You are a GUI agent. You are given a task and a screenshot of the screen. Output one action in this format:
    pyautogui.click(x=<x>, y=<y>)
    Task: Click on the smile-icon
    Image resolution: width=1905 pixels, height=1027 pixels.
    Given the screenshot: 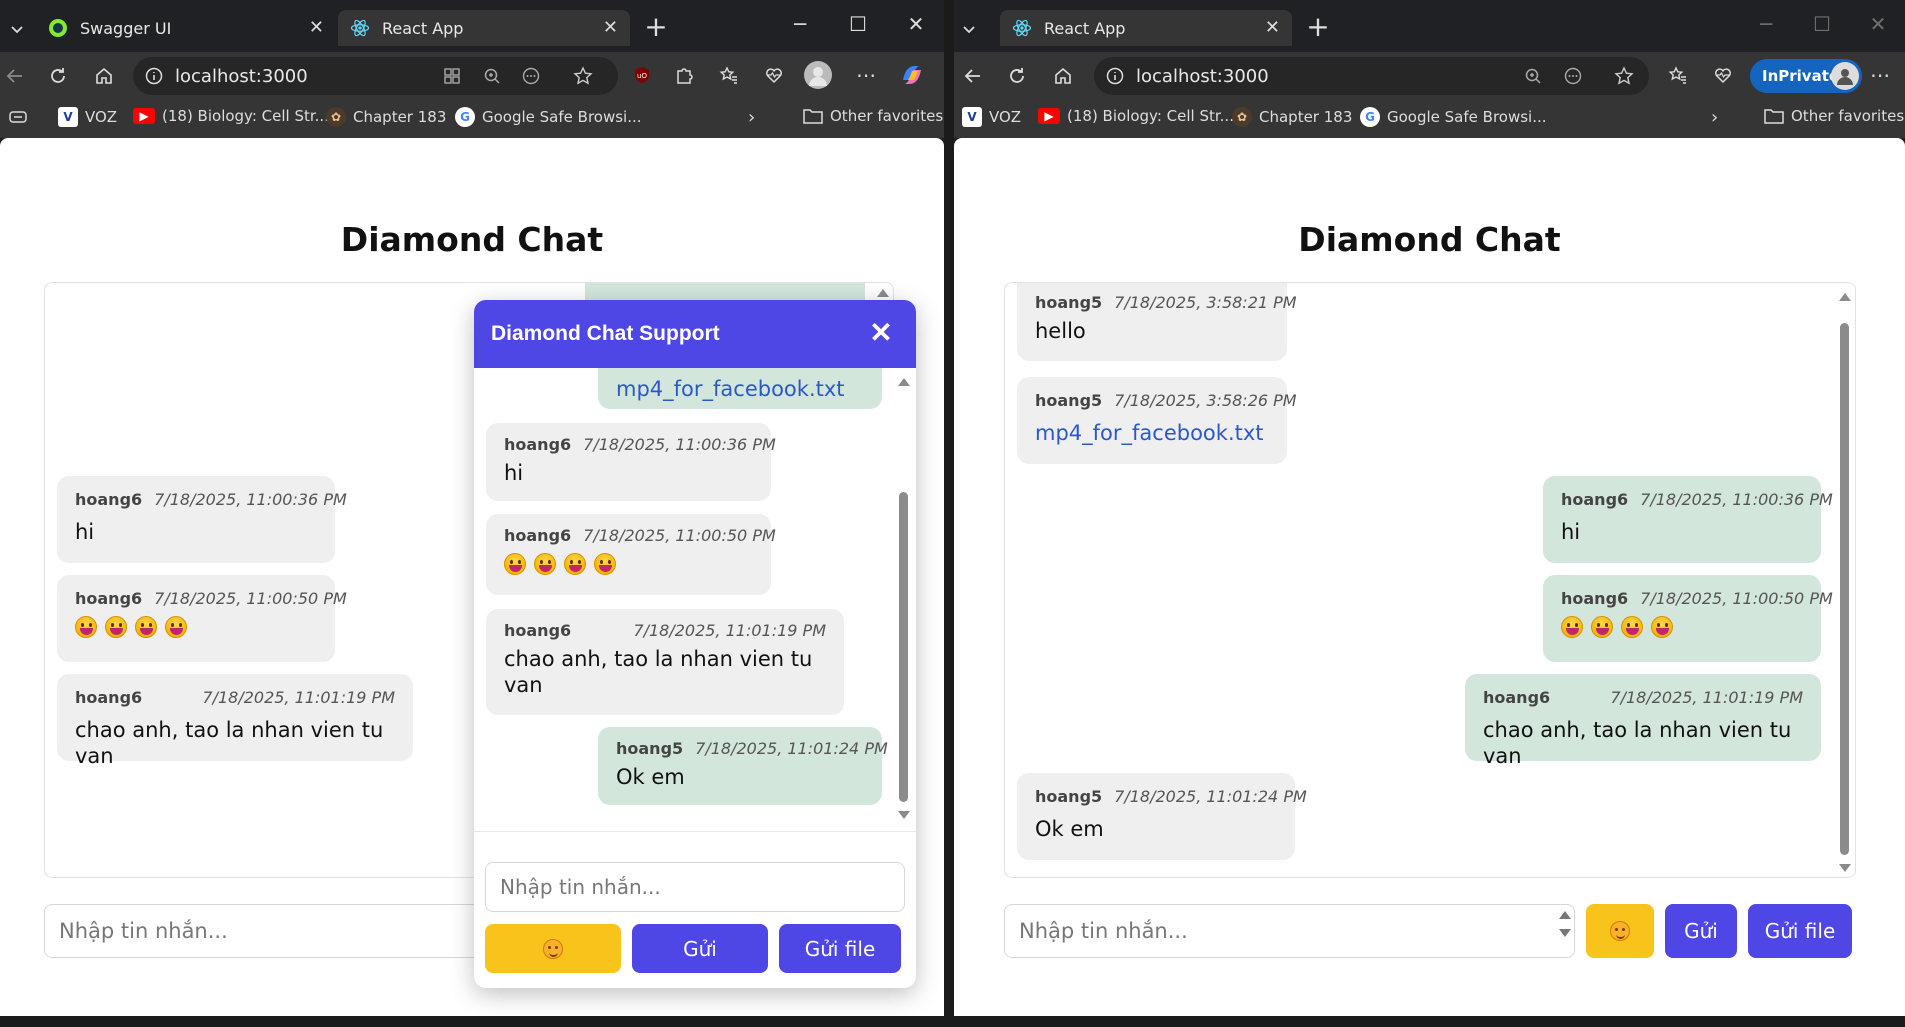 What is the action you would take?
    pyautogui.click(x=1620, y=931)
    